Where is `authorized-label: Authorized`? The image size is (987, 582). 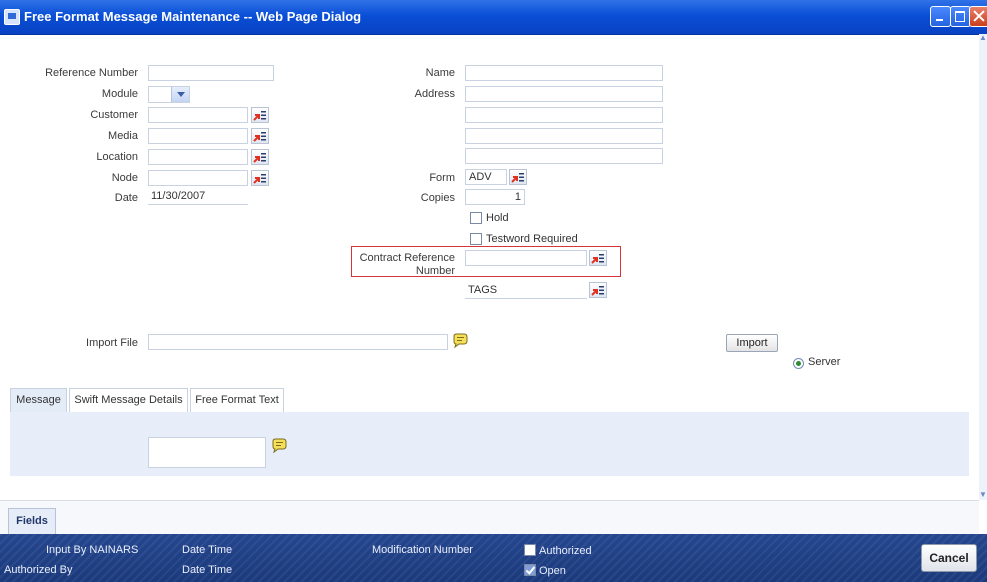
authorized-label: Authorized is located at coordinates (565, 551).